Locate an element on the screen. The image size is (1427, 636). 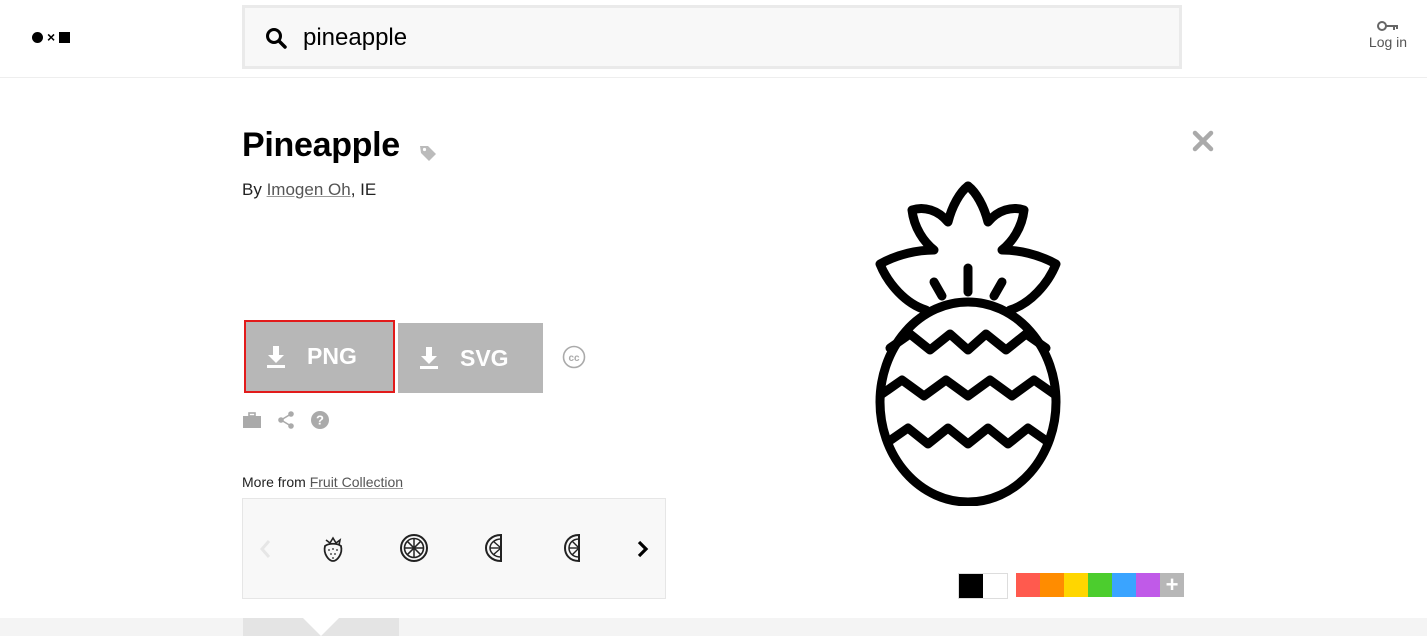
color-swatches: + is located at coordinates (1100, 585).